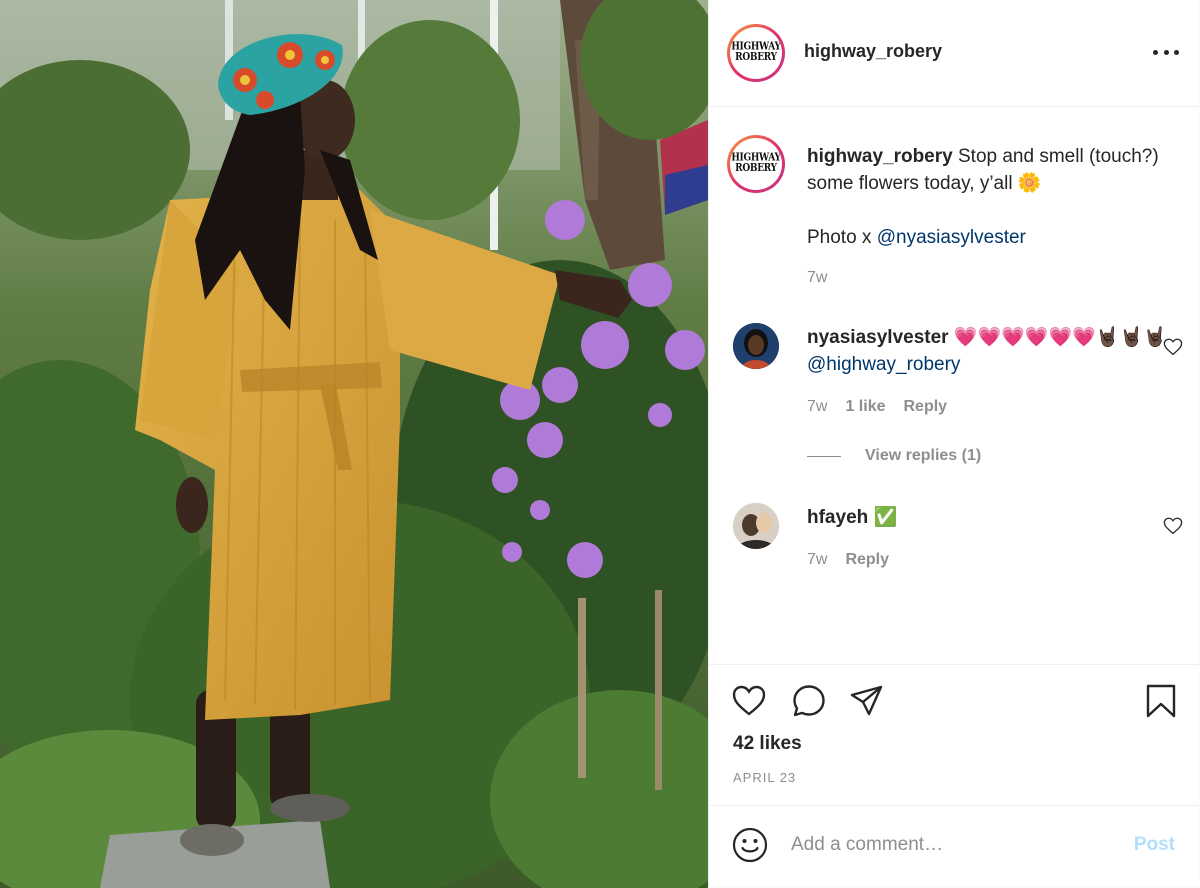 The width and height of the screenshot is (1200, 888). Describe the element at coordinates (809, 701) in the screenshot. I see `comment-bubble-icon` at that location.